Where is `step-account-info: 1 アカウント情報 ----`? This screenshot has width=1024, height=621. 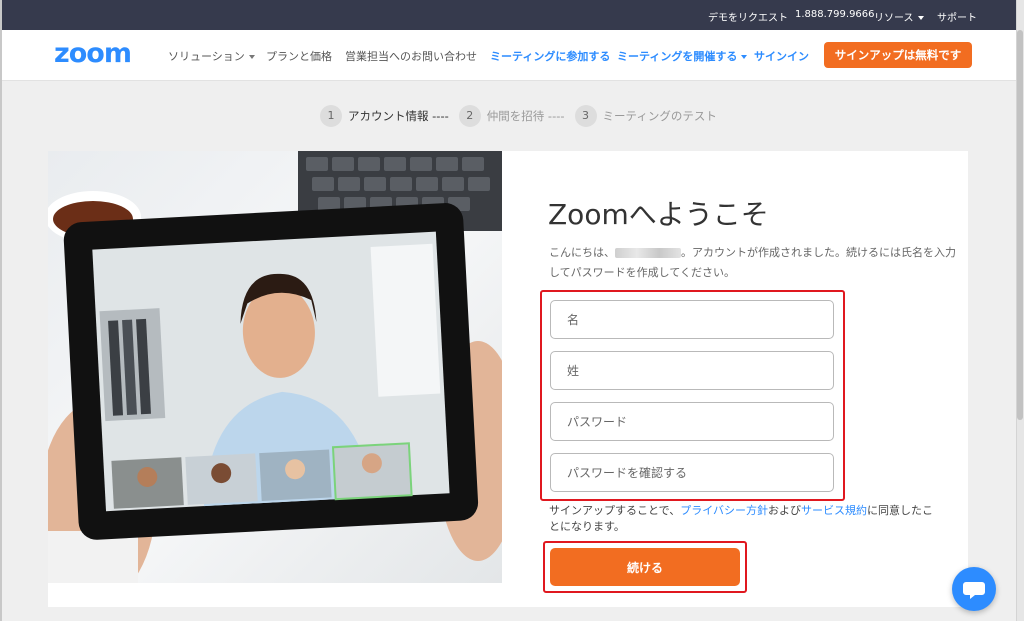
step-account-info: 1 アカウント情報 ---- is located at coordinates (384, 116).